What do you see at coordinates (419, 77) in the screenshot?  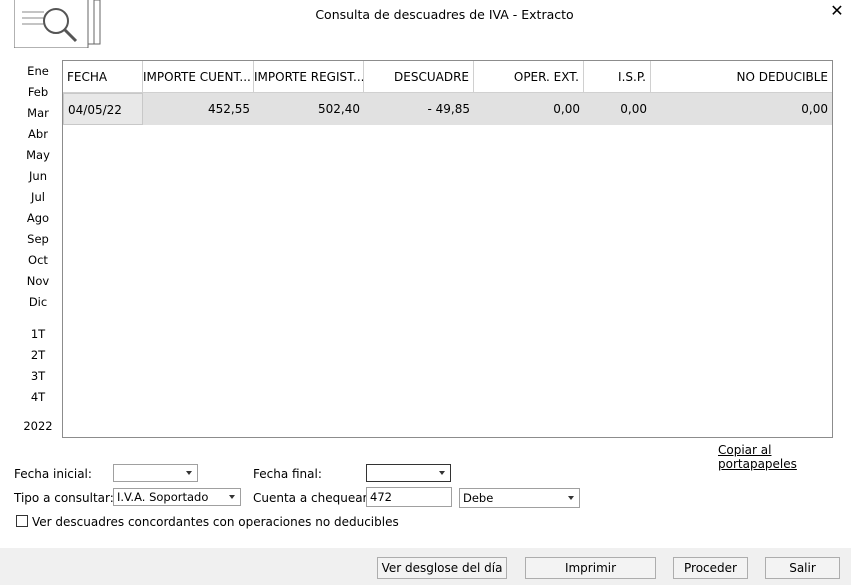 I see `column-header-descuadre: DESCUADRE` at bounding box center [419, 77].